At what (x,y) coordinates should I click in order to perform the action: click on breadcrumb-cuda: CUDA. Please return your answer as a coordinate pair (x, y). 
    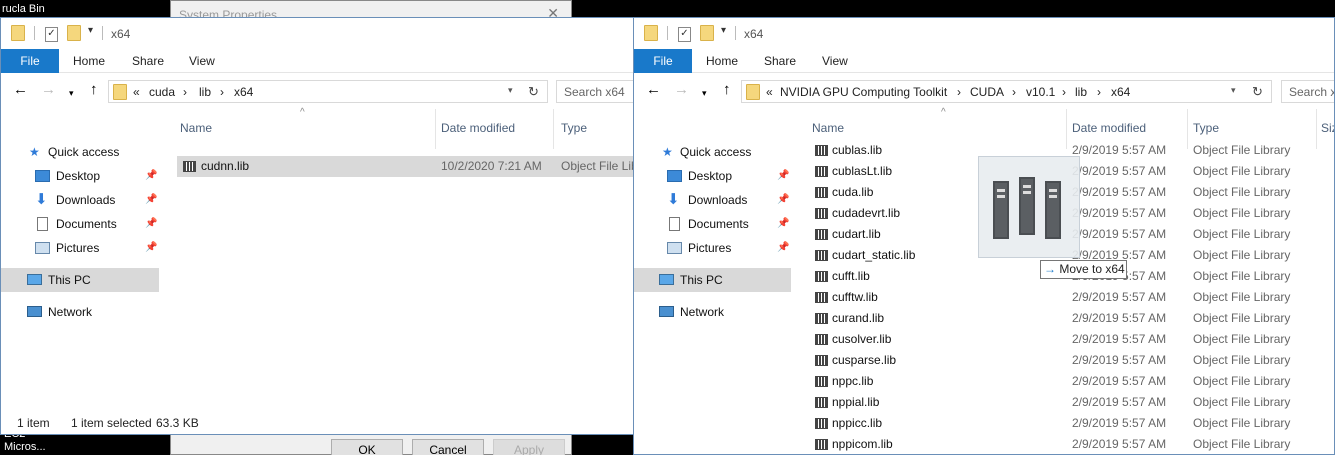
    Looking at the image, I should click on (987, 92).